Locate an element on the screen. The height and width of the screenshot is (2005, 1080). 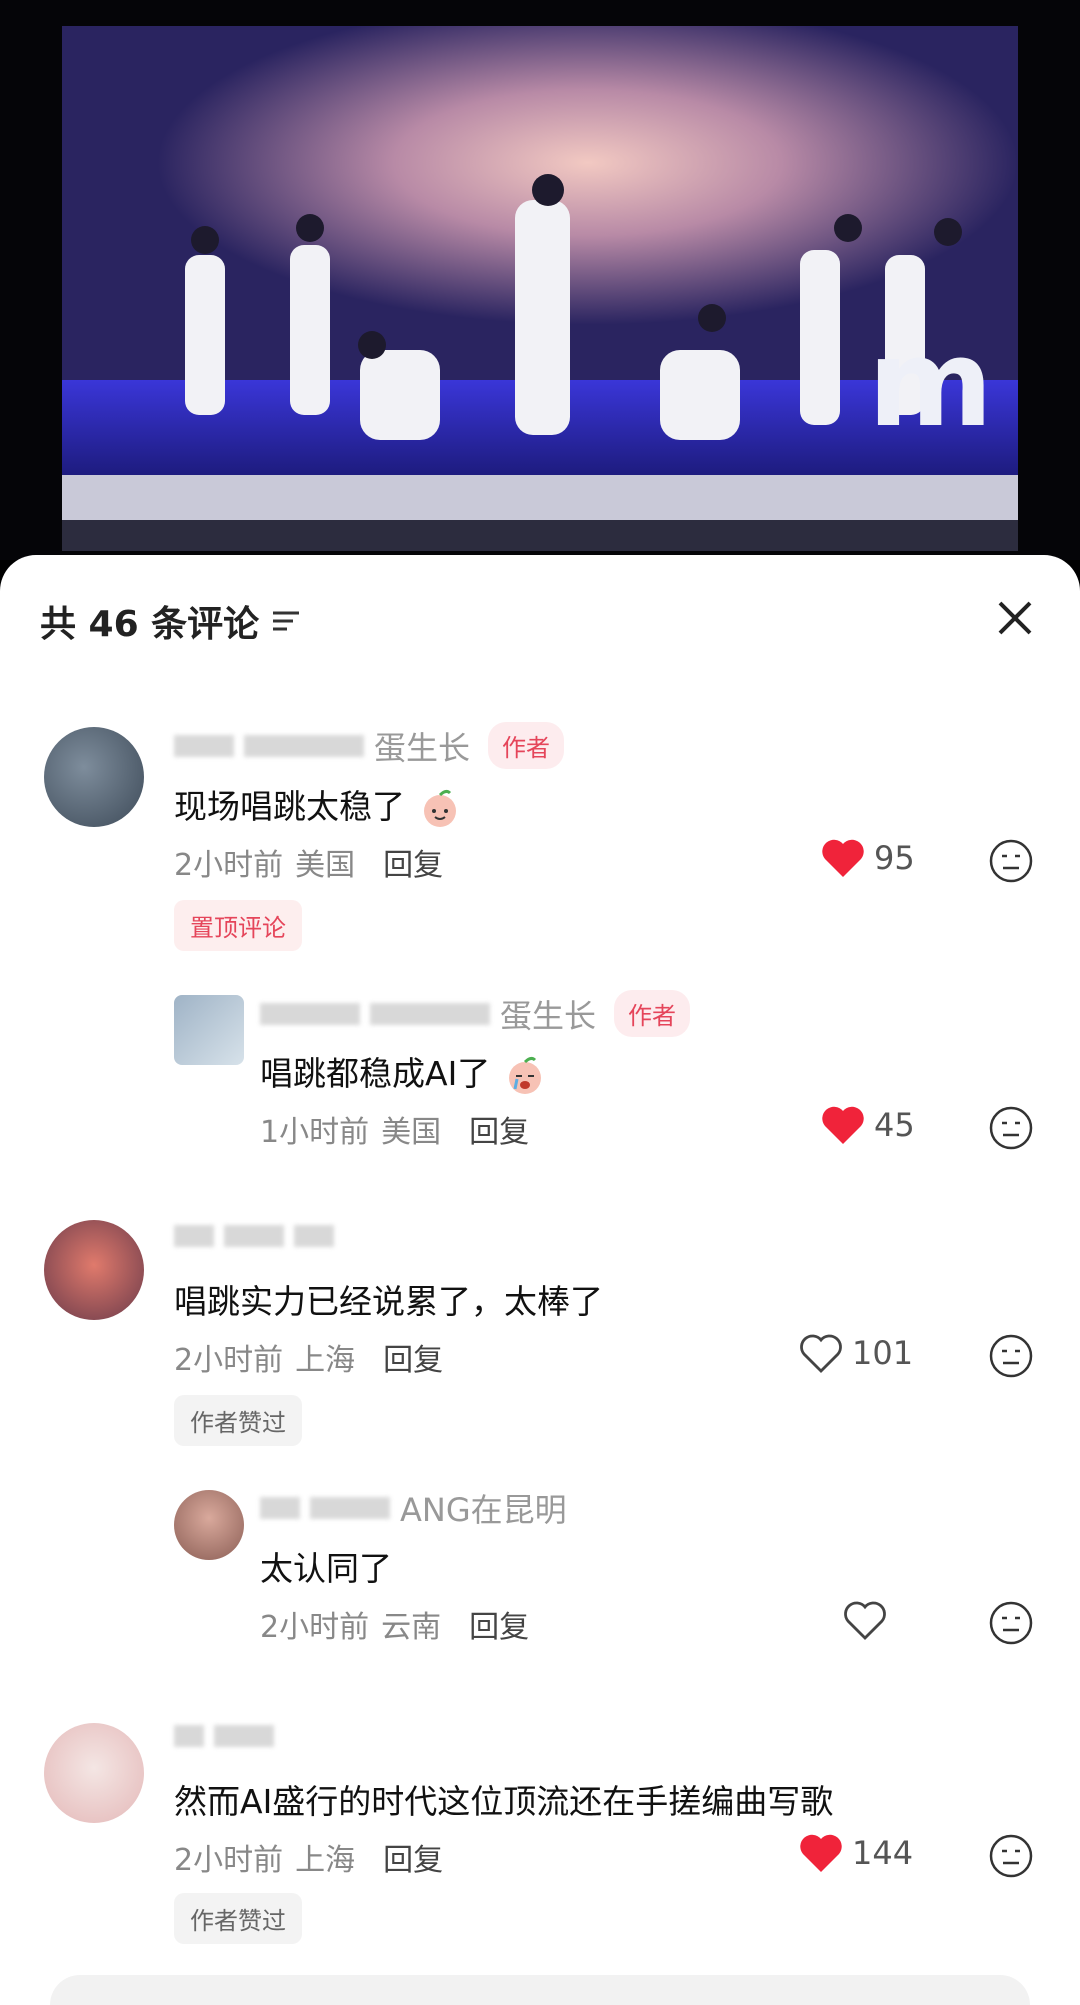
comment-meta: 2小时前 美国 回复 is located at coordinates (308, 862).